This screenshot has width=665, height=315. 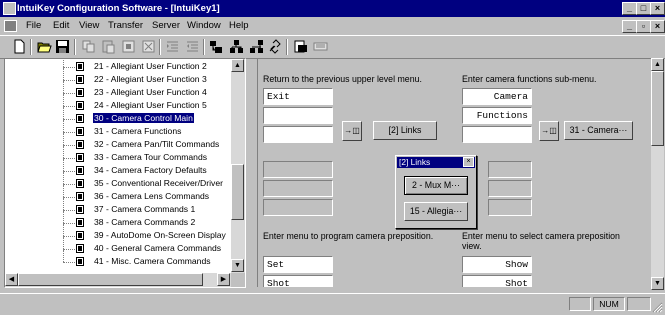 I want to click on mdi-close-button: ×, so click(x=657, y=26).